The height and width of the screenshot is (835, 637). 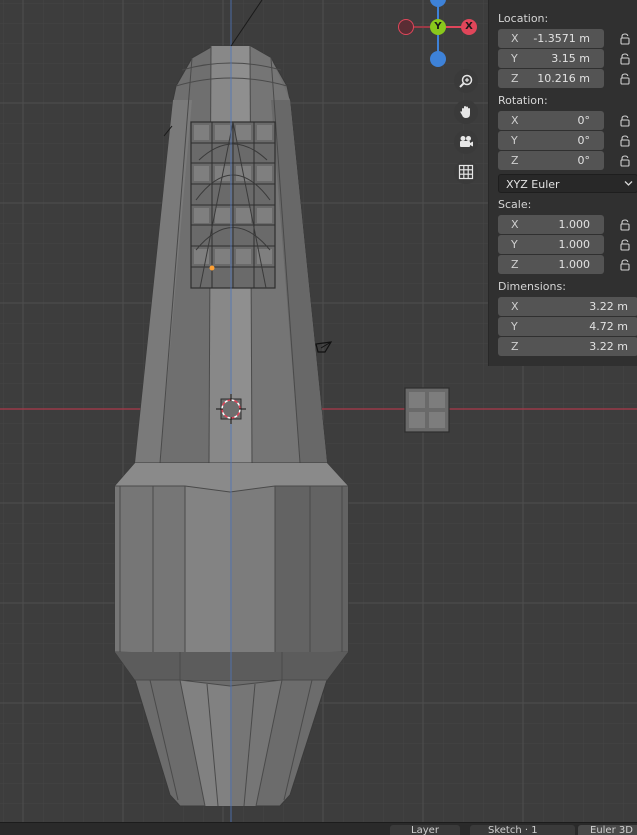 I want to click on rotation-z-field: Z 0°, so click(x=551, y=160).